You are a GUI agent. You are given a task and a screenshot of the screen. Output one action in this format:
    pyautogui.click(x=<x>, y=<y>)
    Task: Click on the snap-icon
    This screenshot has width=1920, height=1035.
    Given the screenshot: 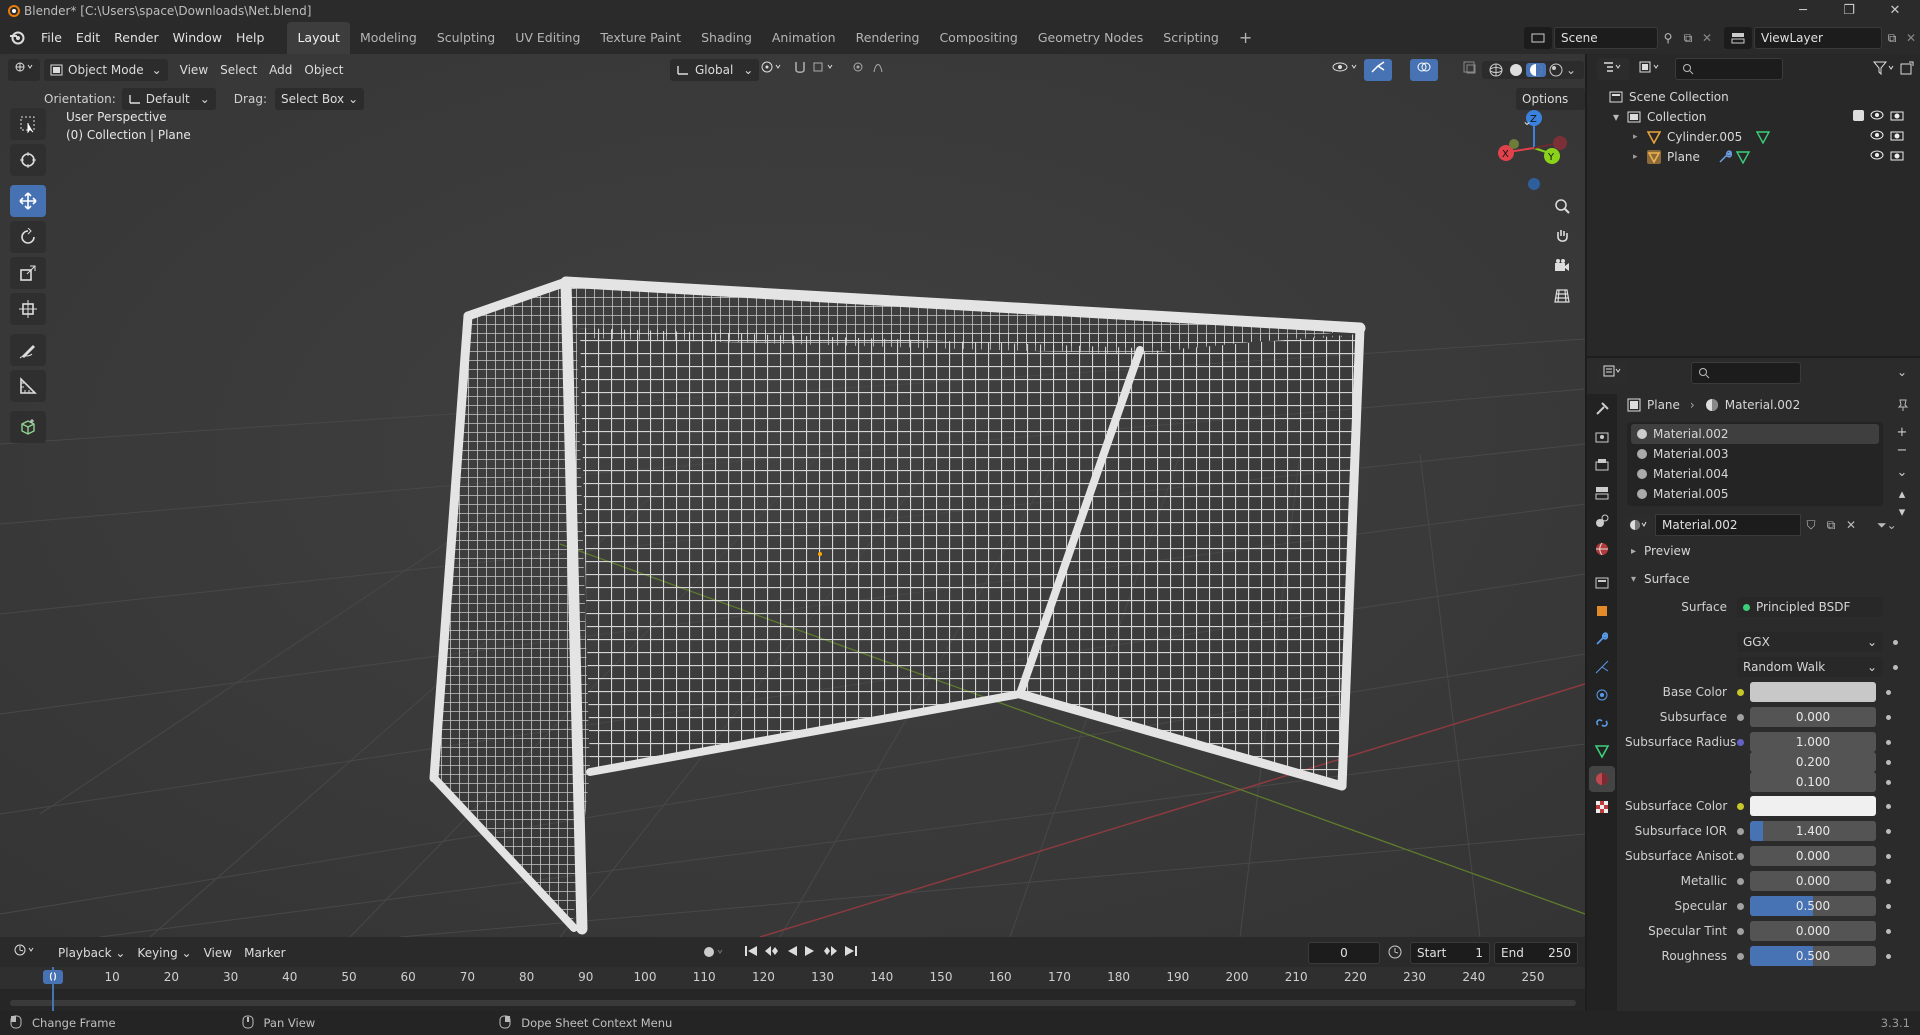 What is the action you would take?
    pyautogui.click(x=816, y=70)
    